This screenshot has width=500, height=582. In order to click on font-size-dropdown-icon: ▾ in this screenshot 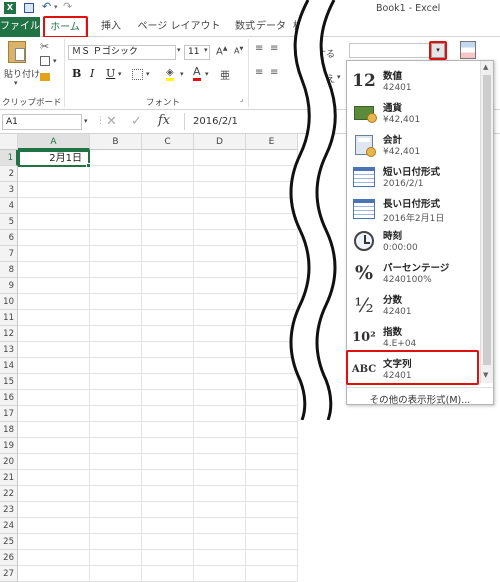, I will do `click(206, 50)`.